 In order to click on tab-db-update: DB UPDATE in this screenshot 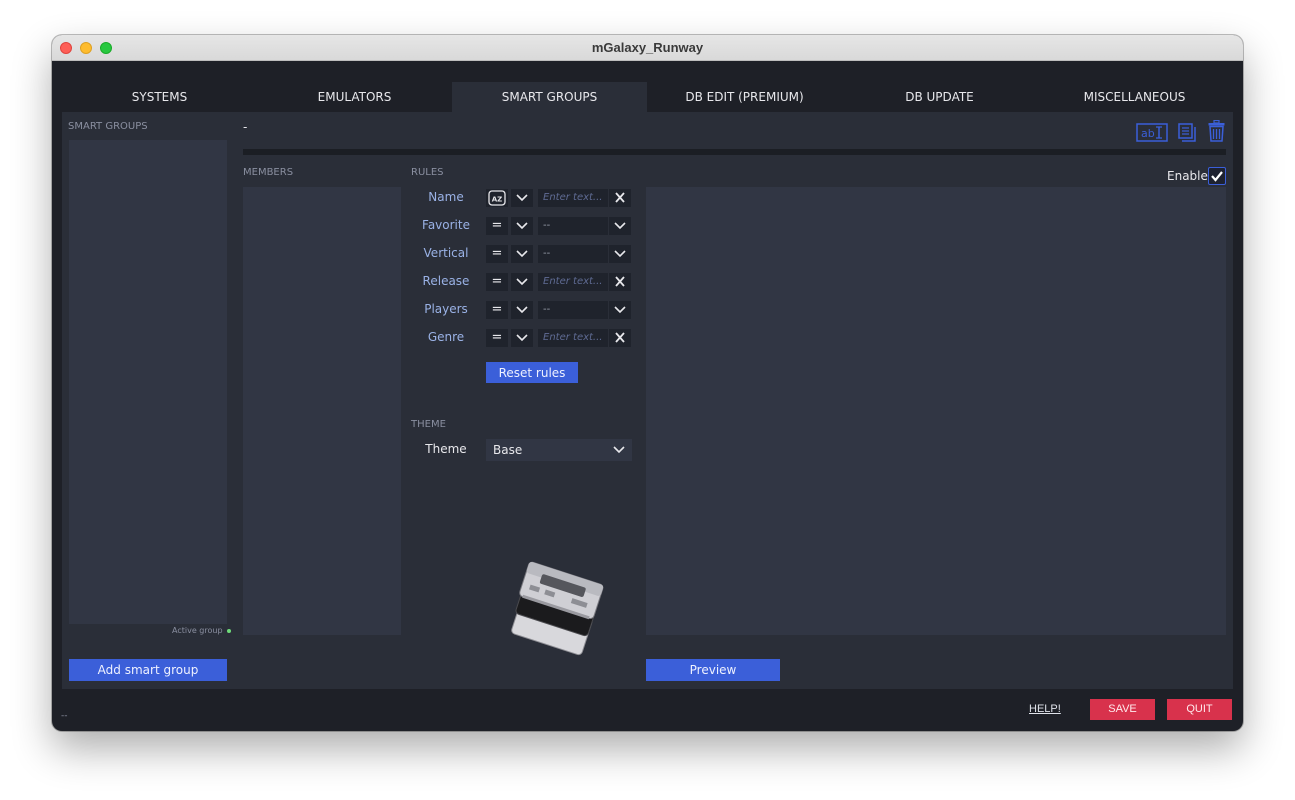, I will do `click(939, 97)`.